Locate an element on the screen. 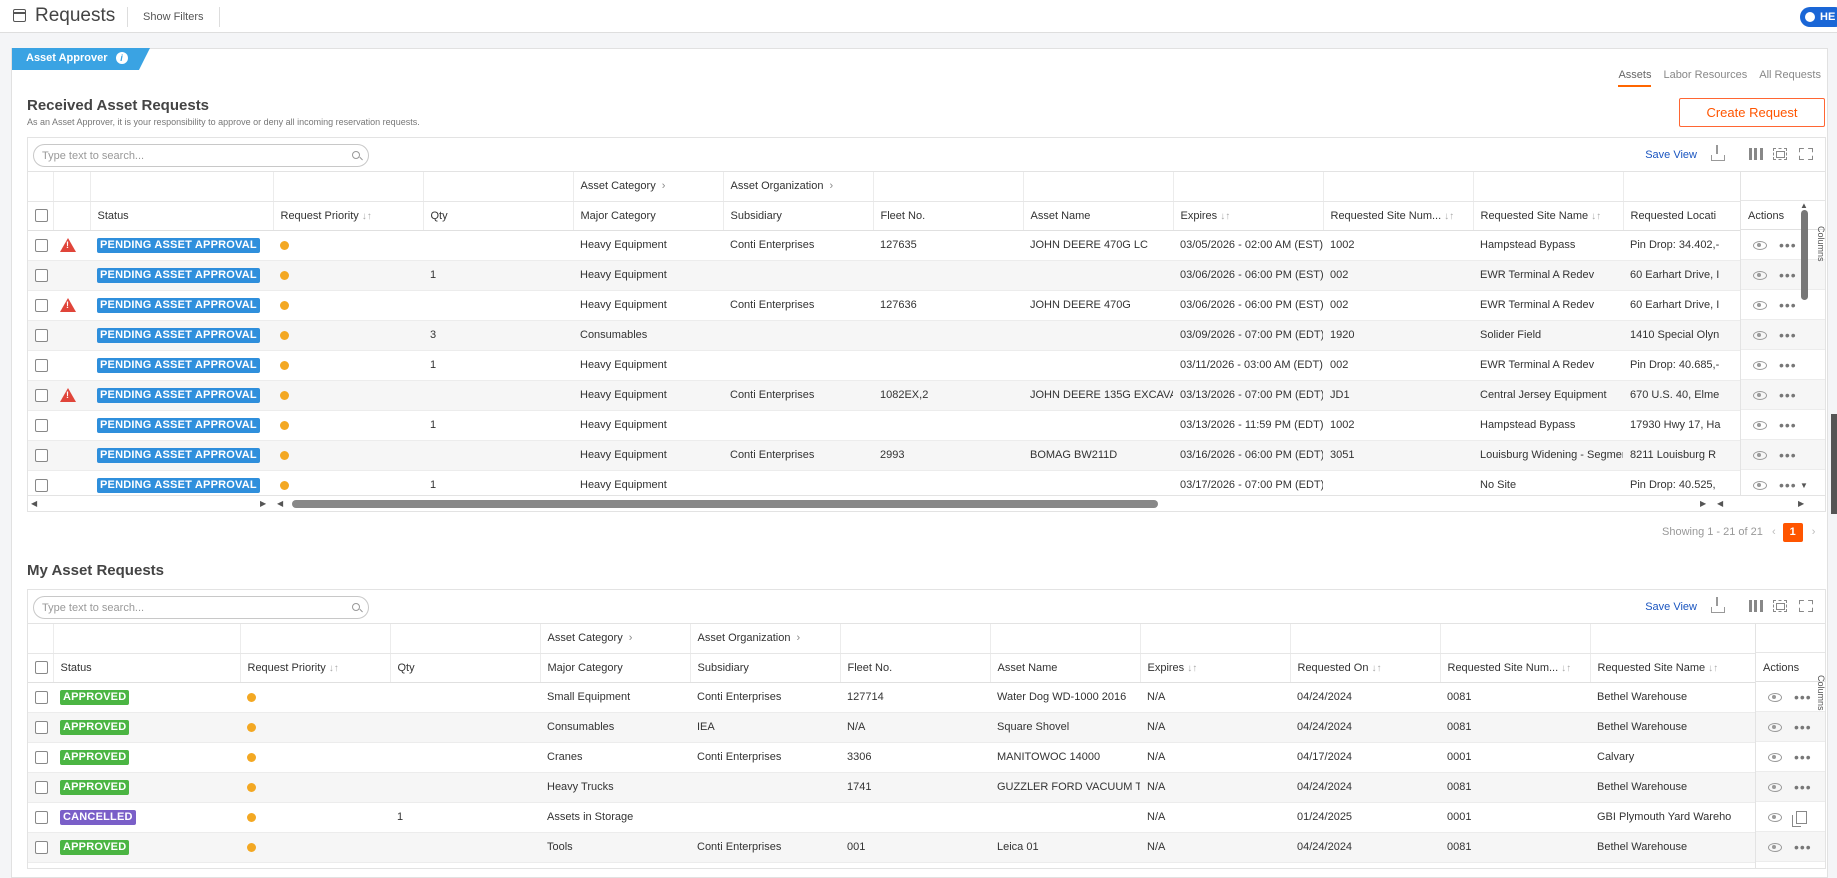  save-view-button: Save View is located at coordinates (1671, 607).